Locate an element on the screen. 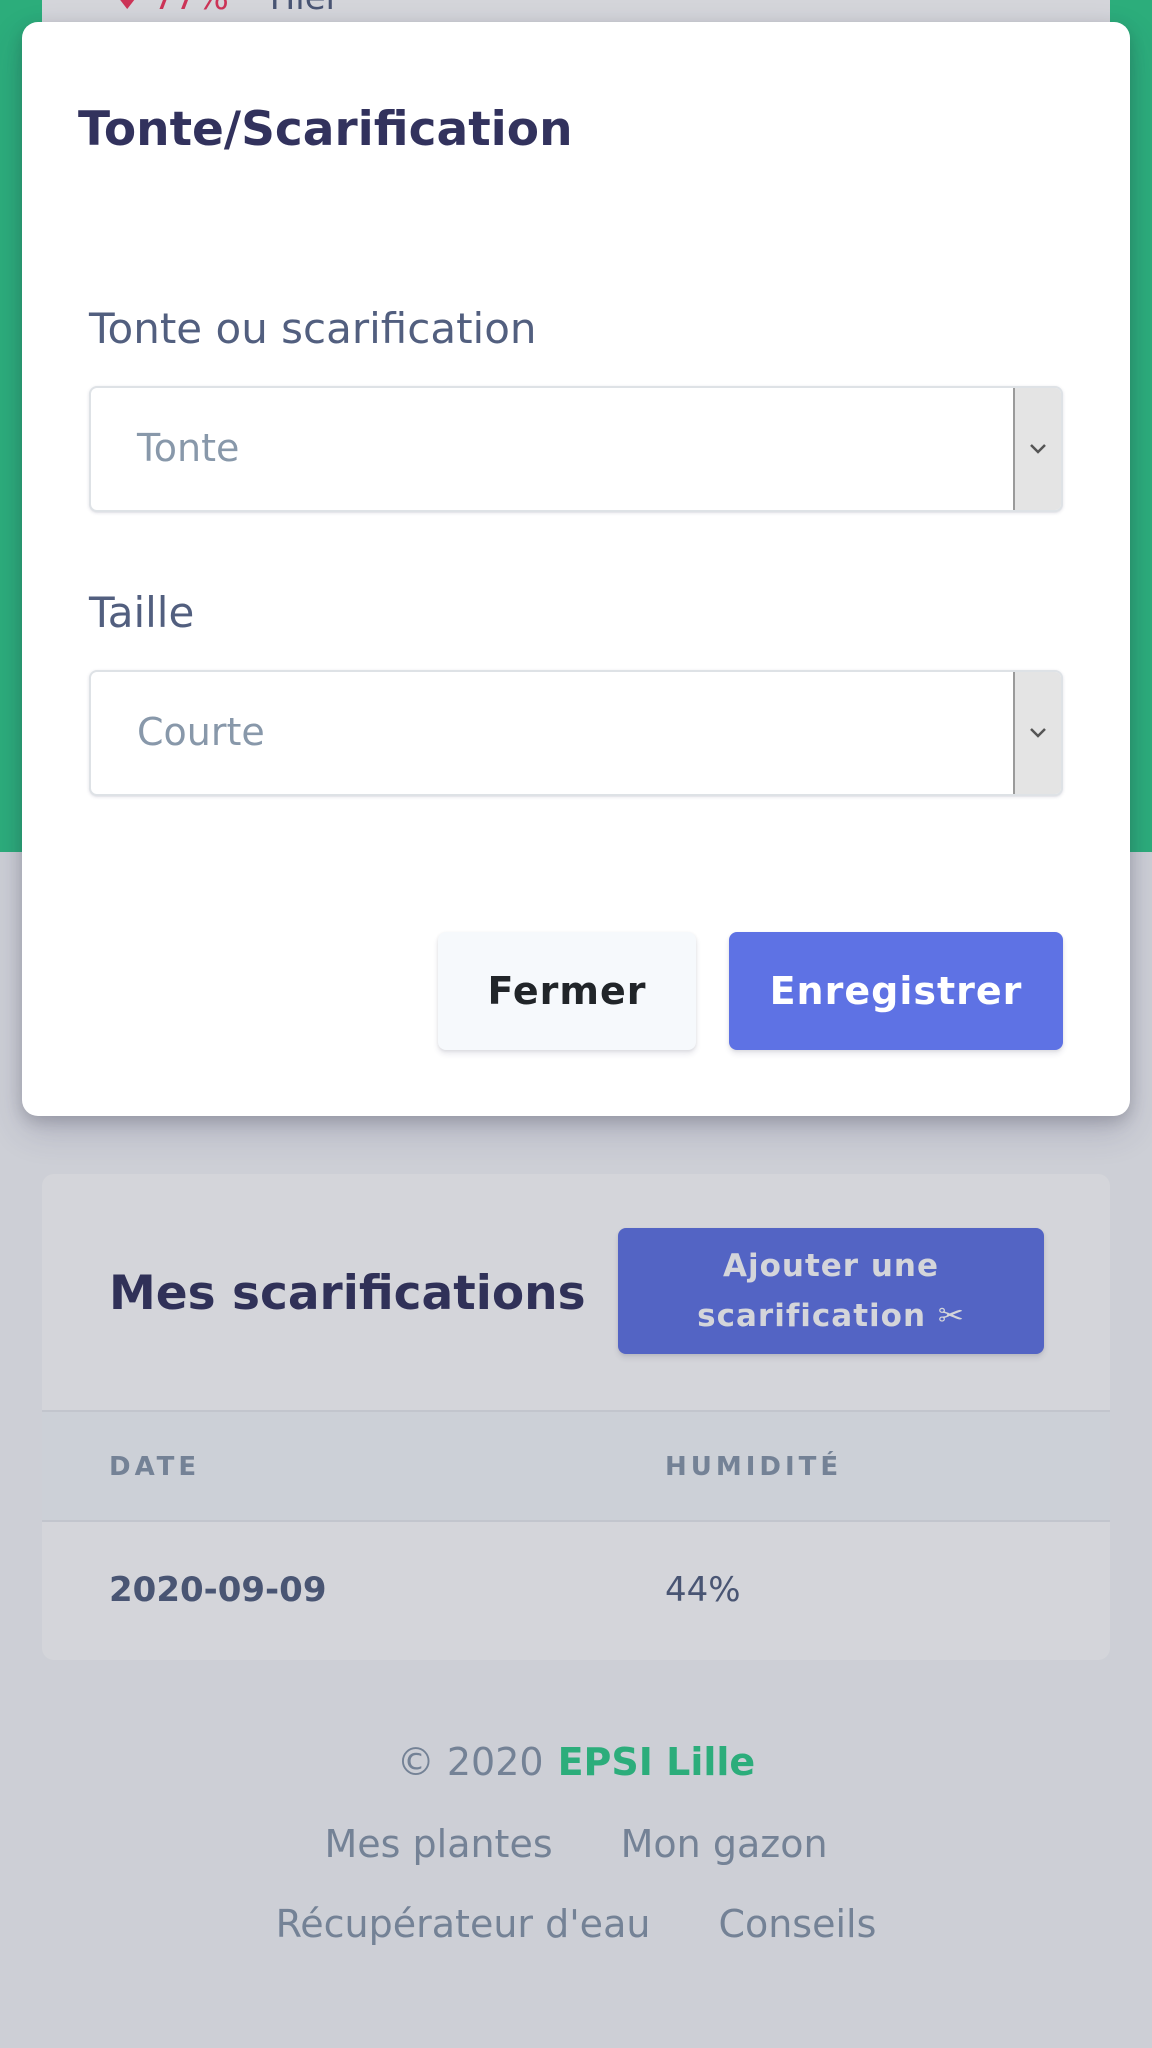 The width and height of the screenshot is (1152, 2048). type-select-value: Tonte is located at coordinates (188, 448).